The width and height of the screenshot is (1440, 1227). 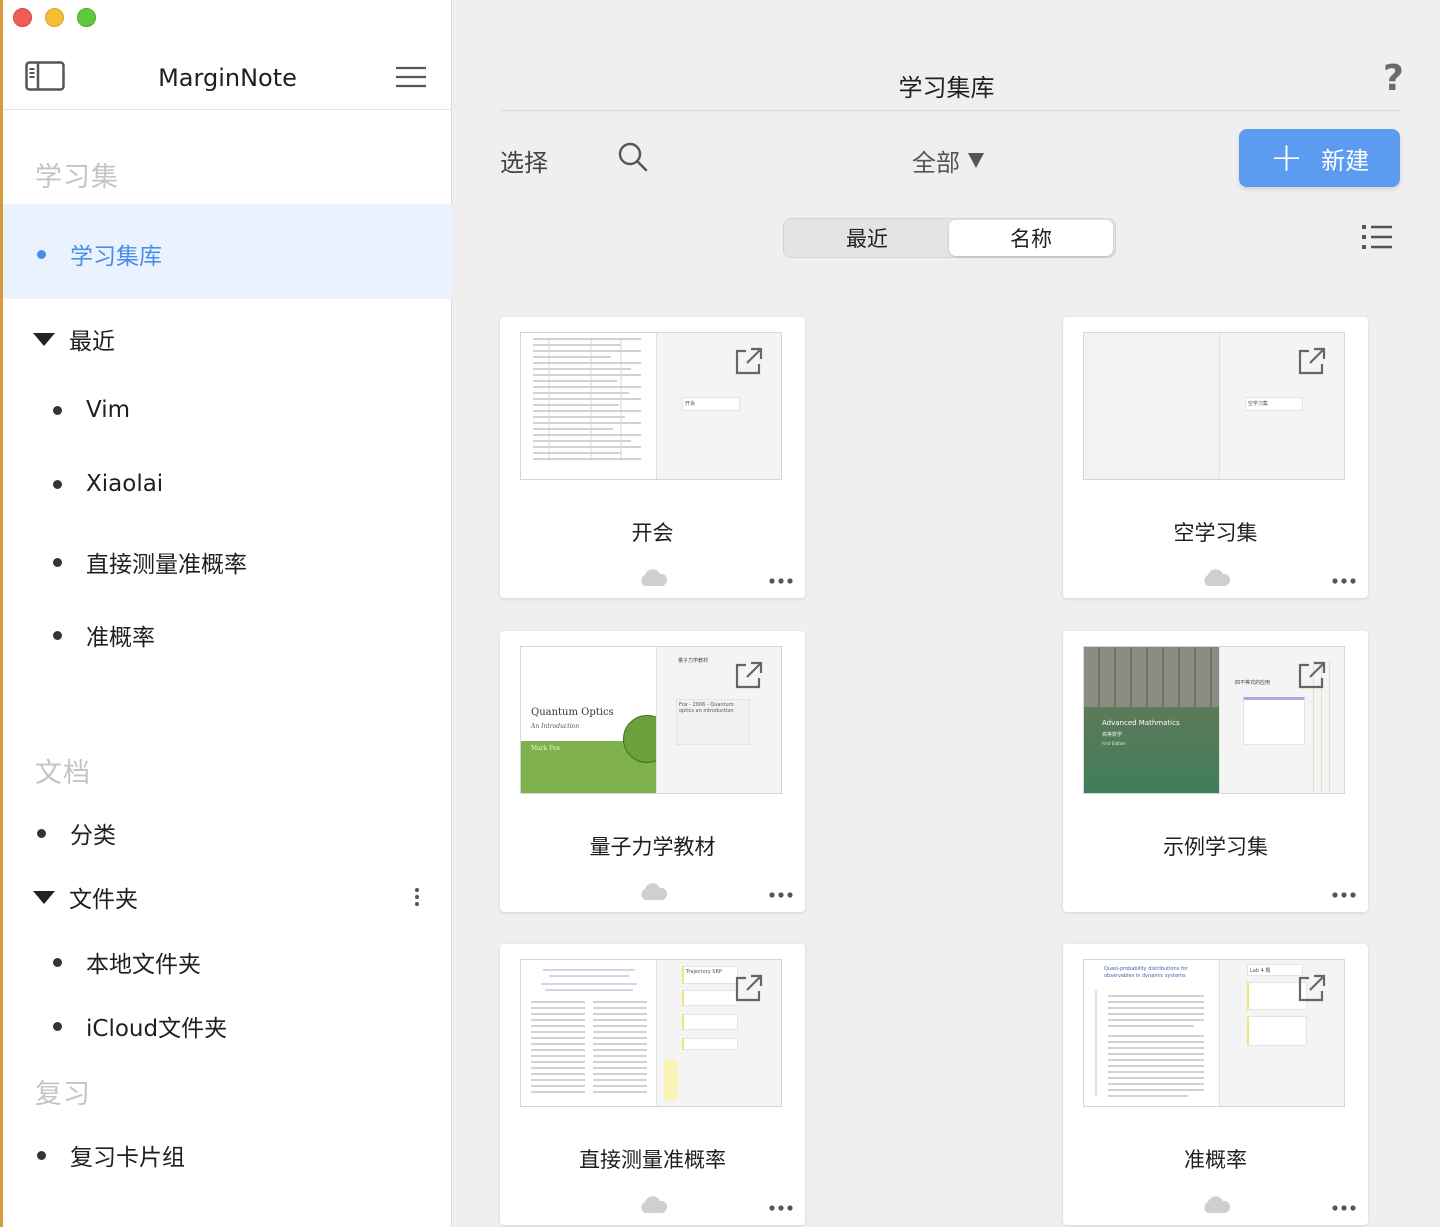 I want to click on book-cover-preview: Advanced Mathmatics 高等数学 First Edition, so click(x=1152, y=720).